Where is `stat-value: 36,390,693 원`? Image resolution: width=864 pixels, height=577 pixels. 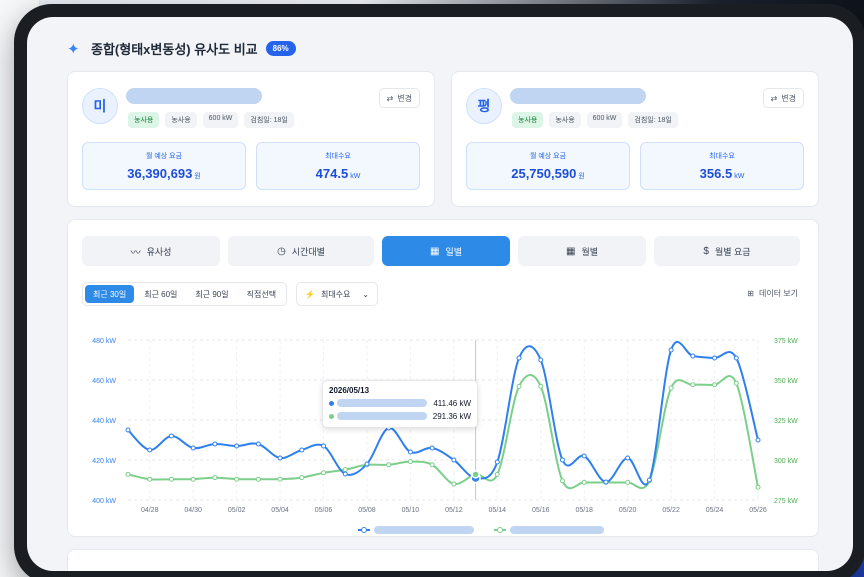
stat-value: 36,390,693 원 is located at coordinates (164, 173).